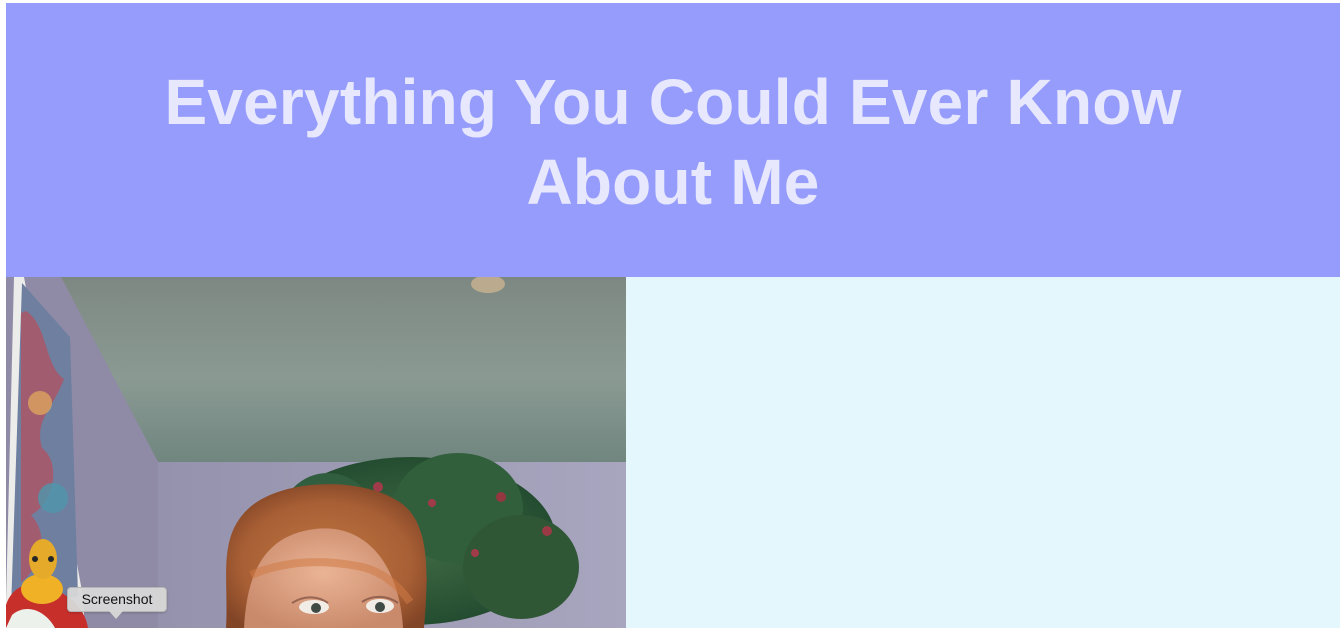 The width and height of the screenshot is (1342, 628). What do you see at coordinates (343, 369) in the screenshot?
I see `ceiling` at bounding box center [343, 369].